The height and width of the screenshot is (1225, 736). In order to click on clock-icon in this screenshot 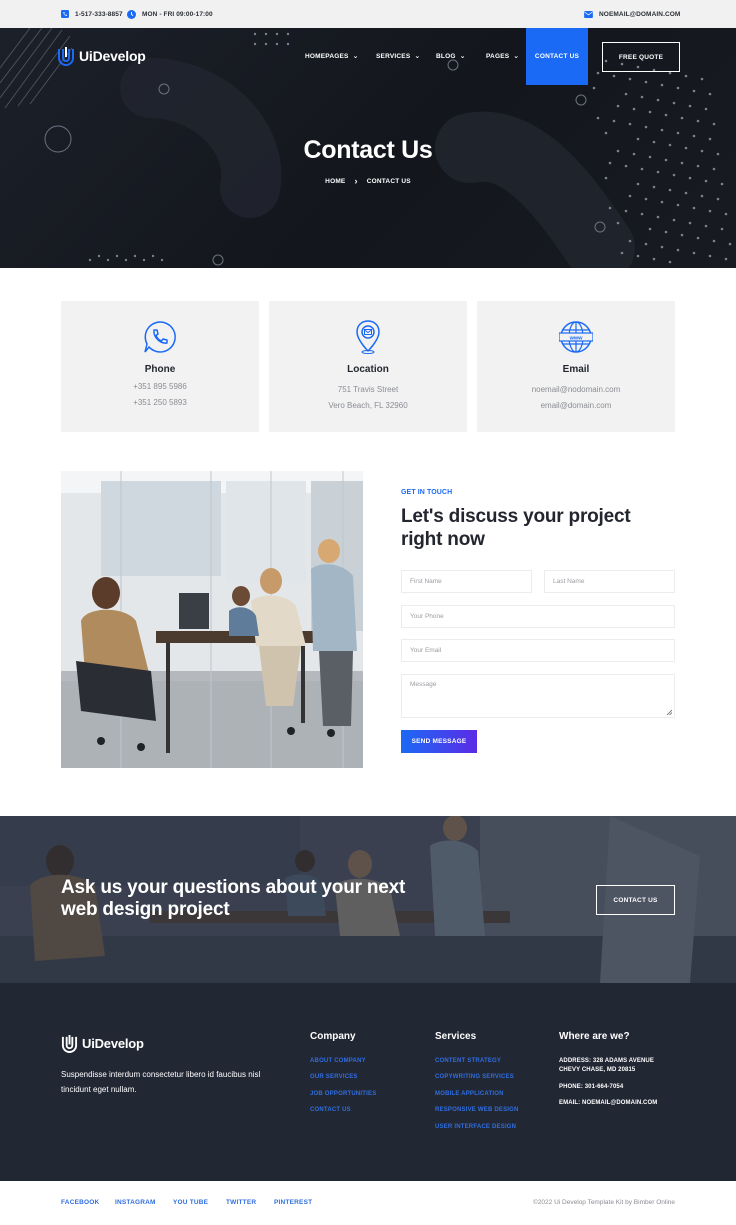, I will do `click(131, 14)`.